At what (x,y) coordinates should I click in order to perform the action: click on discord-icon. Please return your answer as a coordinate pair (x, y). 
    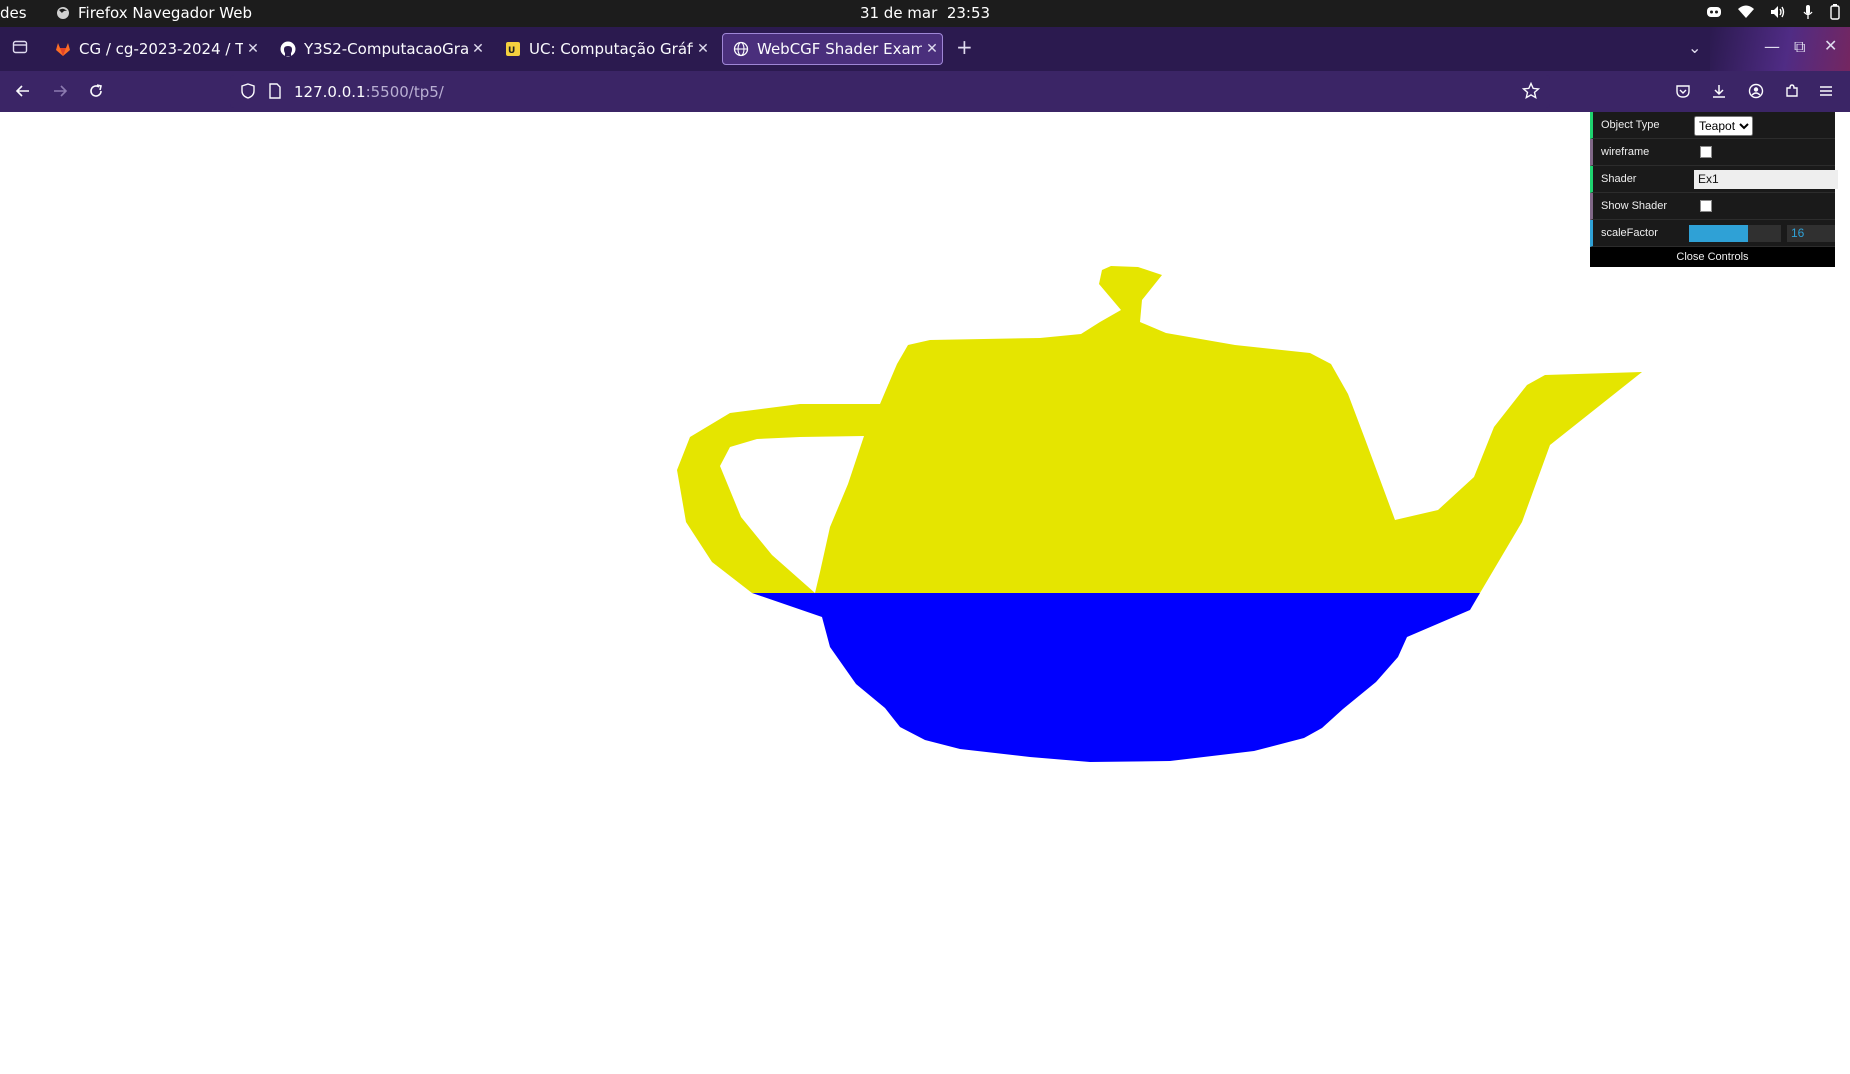
    Looking at the image, I should click on (1714, 12).